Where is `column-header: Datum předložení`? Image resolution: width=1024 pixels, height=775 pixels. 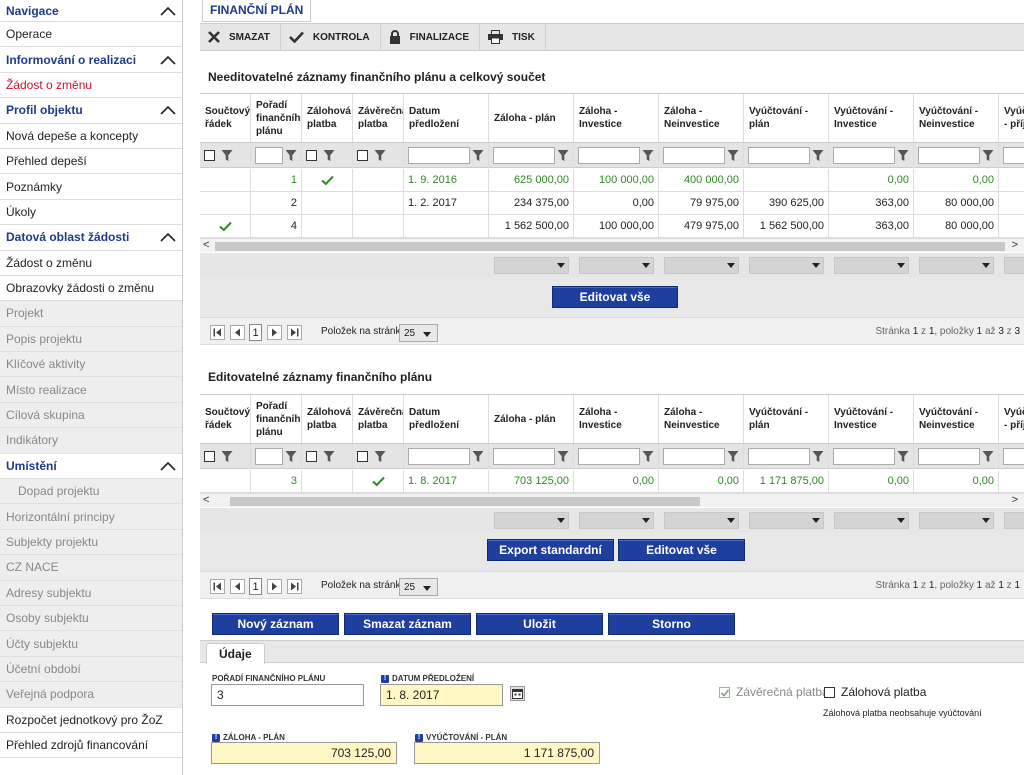 column-header: Datum předložení is located at coordinates (446, 118).